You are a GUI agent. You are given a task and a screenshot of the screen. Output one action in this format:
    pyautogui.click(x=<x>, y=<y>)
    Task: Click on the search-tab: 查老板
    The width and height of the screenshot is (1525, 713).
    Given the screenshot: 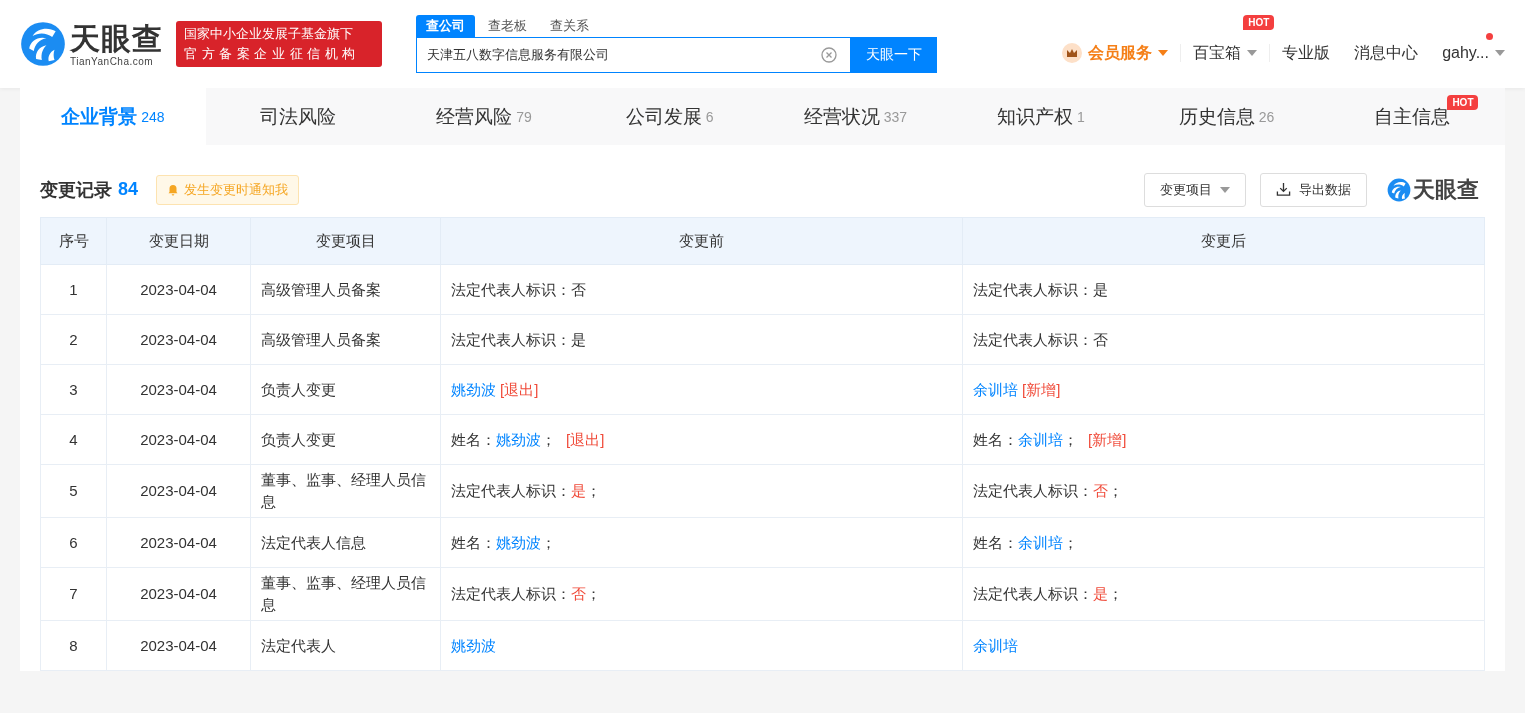 What is the action you would take?
    pyautogui.click(x=507, y=26)
    